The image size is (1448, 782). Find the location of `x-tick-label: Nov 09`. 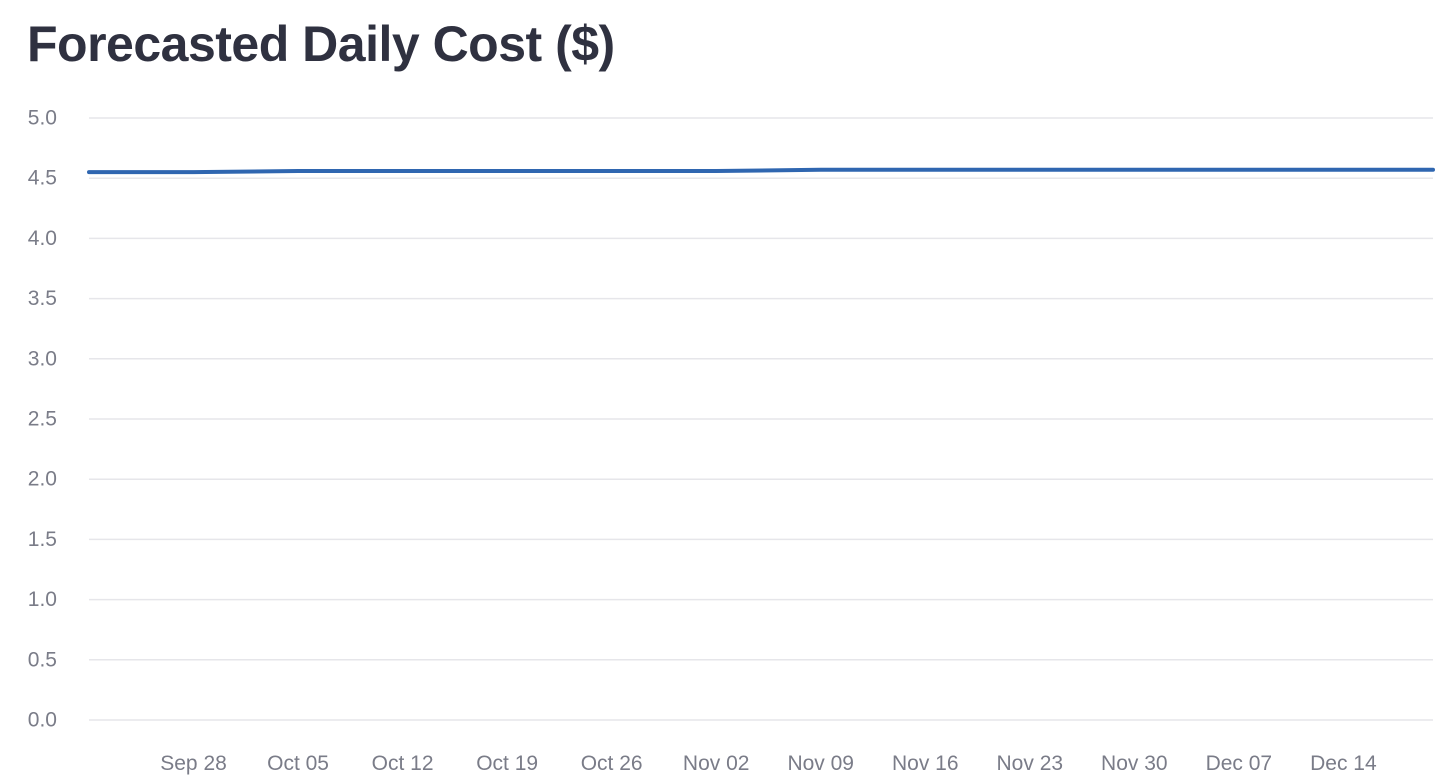

x-tick-label: Nov 09 is located at coordinates (820, 763).